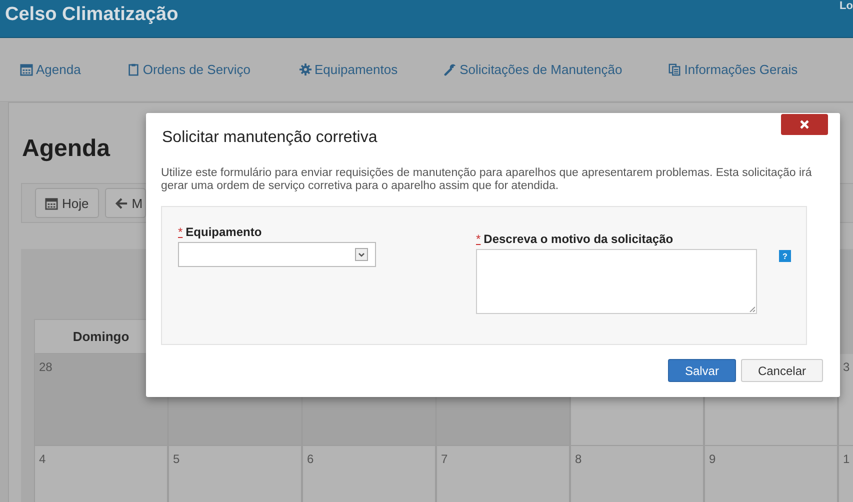  What do you see at coordinates (450, 69) in the screenshot?
I see `wrench-icon` at bounding box center [450, 69].